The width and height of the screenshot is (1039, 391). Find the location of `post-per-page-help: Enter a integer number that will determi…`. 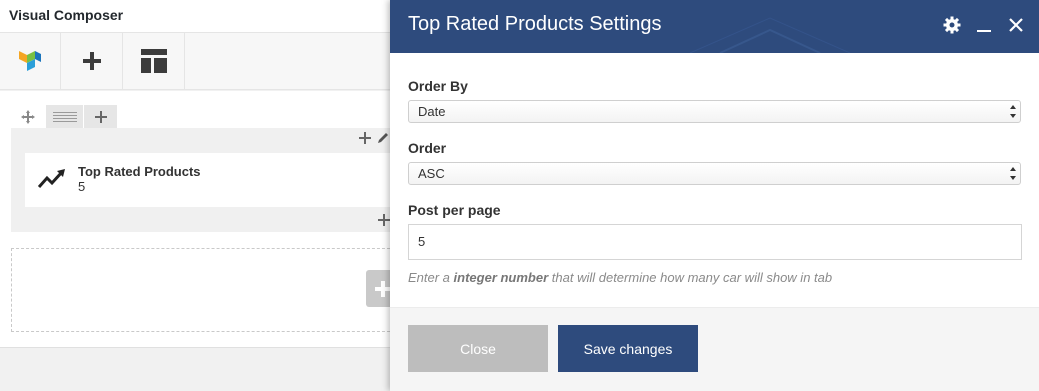

post-per-page-help: Enter a integer number that will determi… is located at coordinates (620, 277).